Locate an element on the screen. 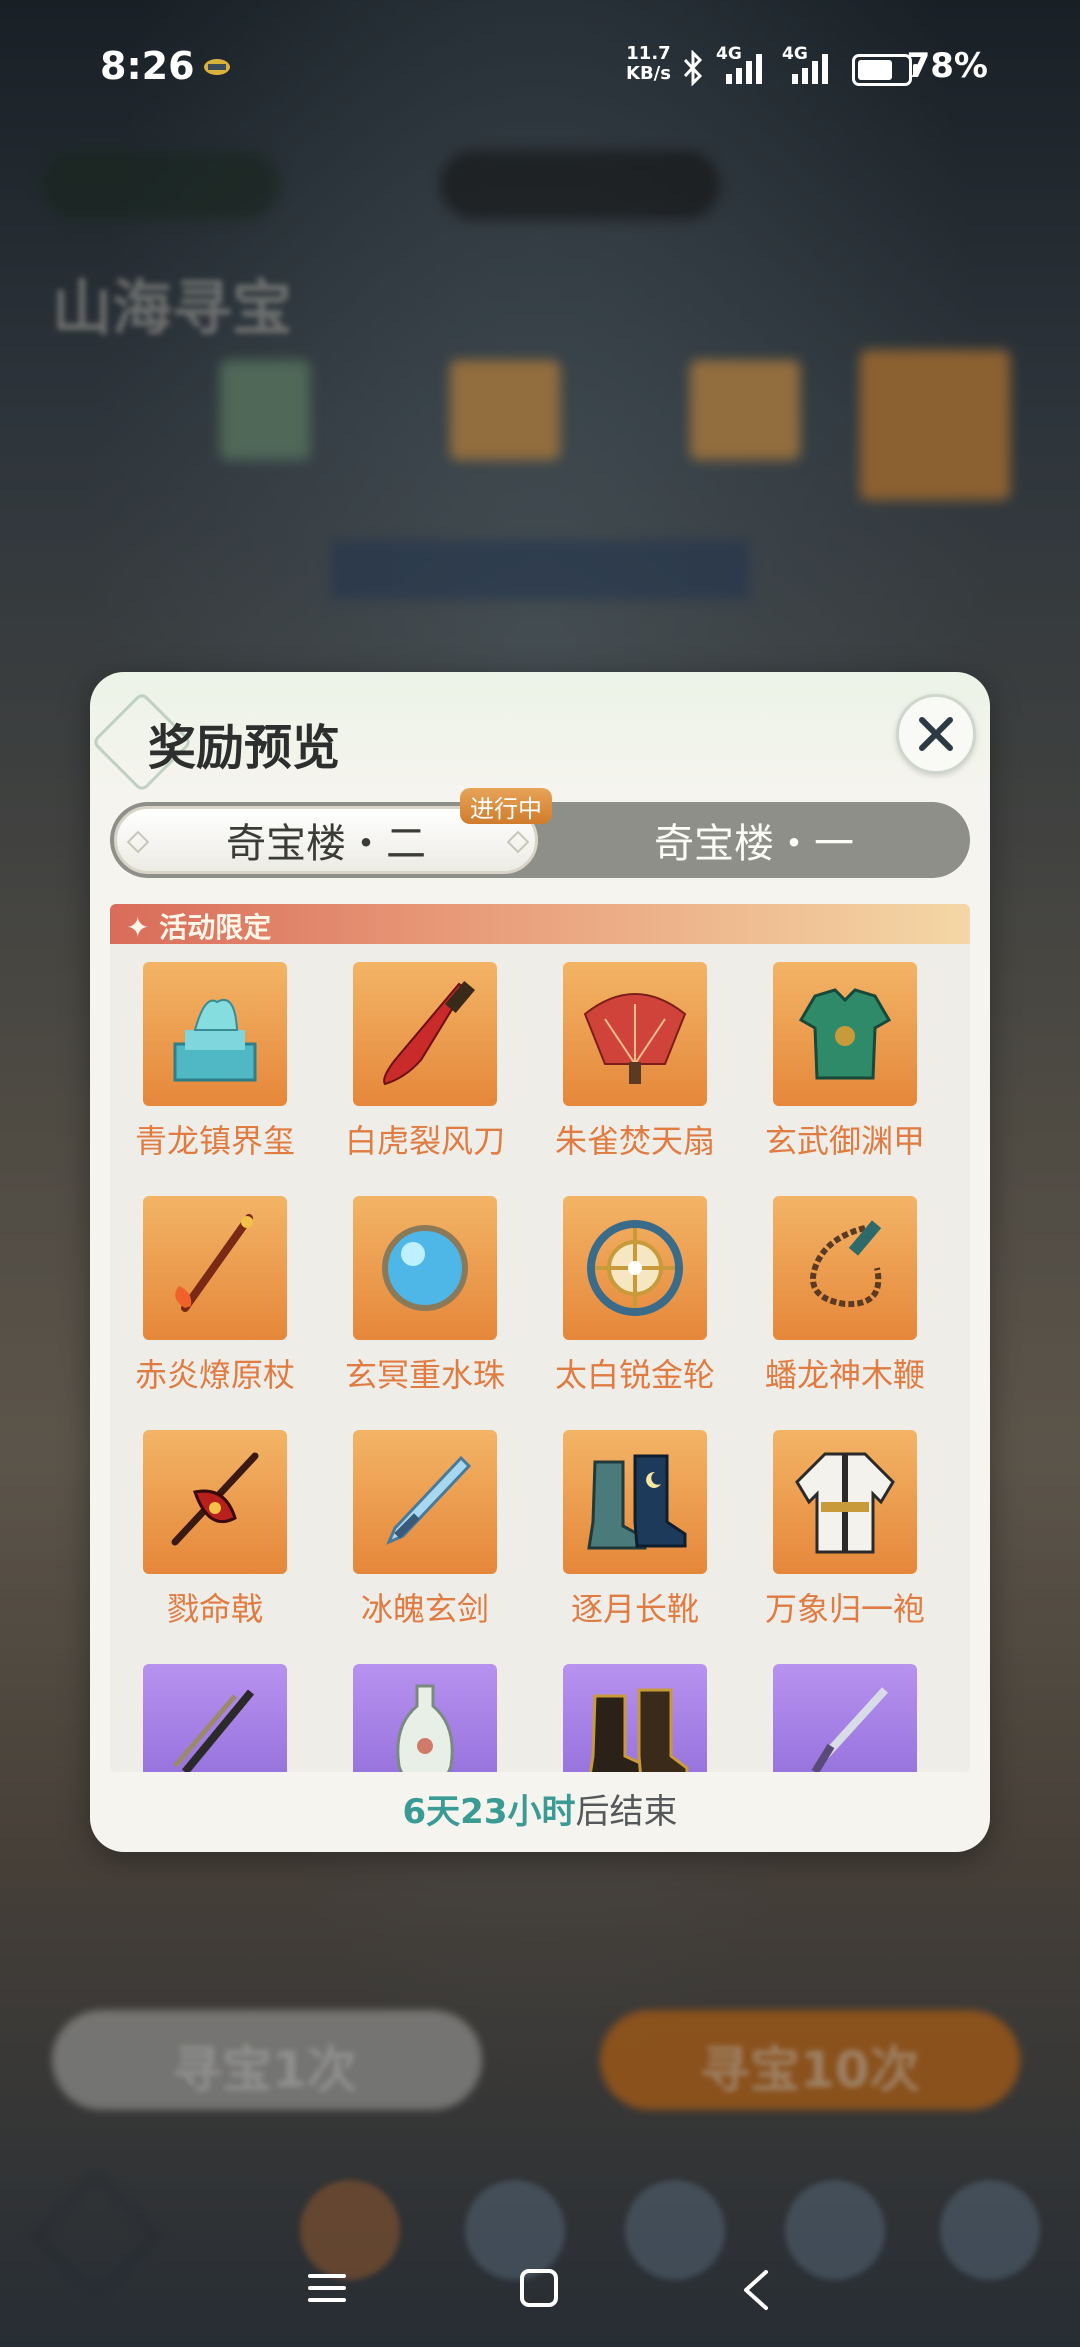  reward-item: 万象归一袍 is located at coordinates (845, 1530).